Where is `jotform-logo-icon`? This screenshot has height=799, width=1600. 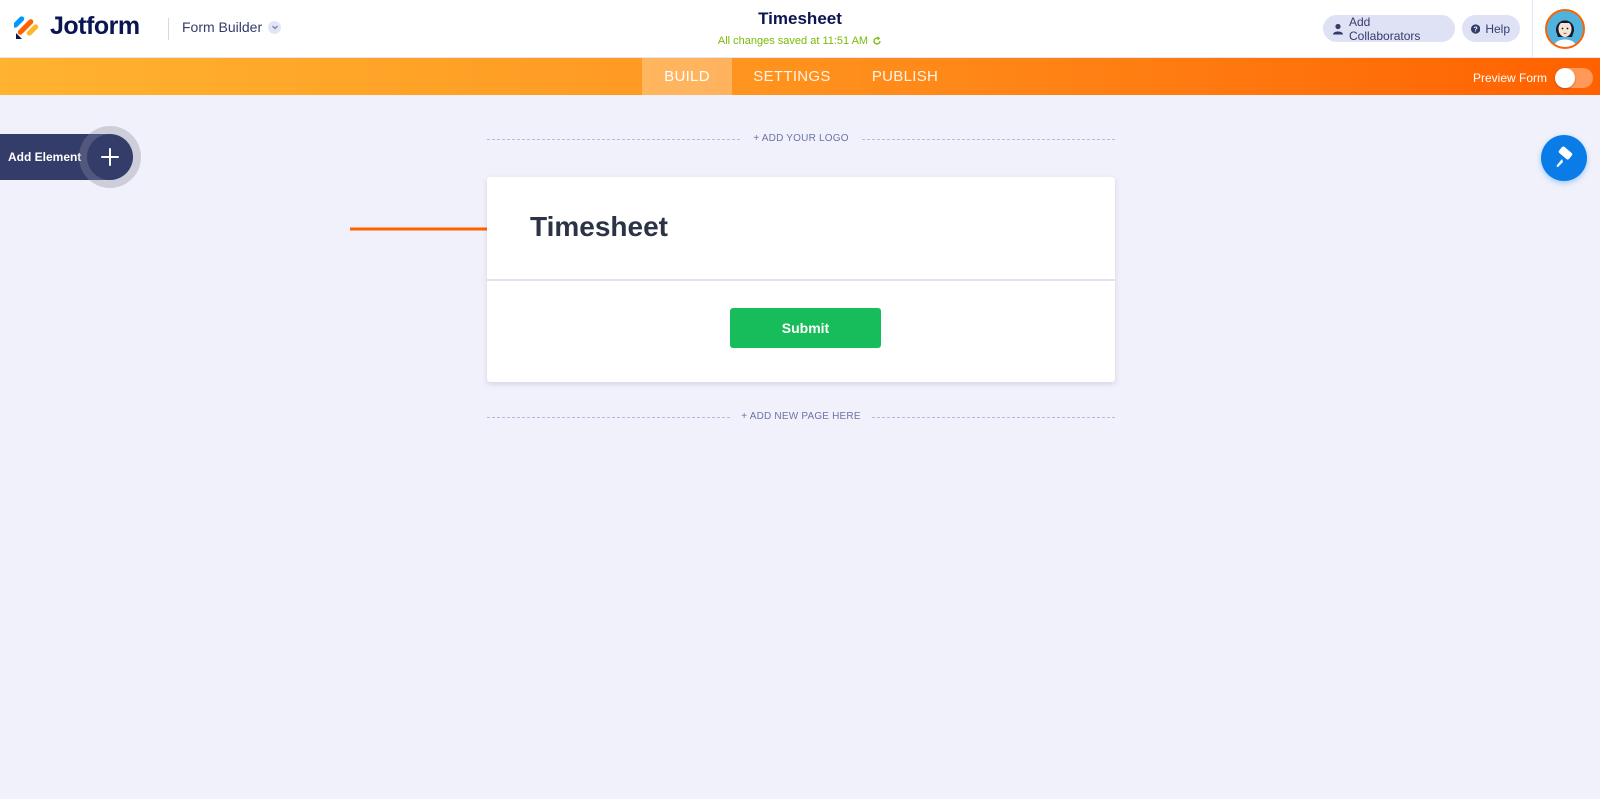 jotform-logo-icon is located at coordinates (26, 27).